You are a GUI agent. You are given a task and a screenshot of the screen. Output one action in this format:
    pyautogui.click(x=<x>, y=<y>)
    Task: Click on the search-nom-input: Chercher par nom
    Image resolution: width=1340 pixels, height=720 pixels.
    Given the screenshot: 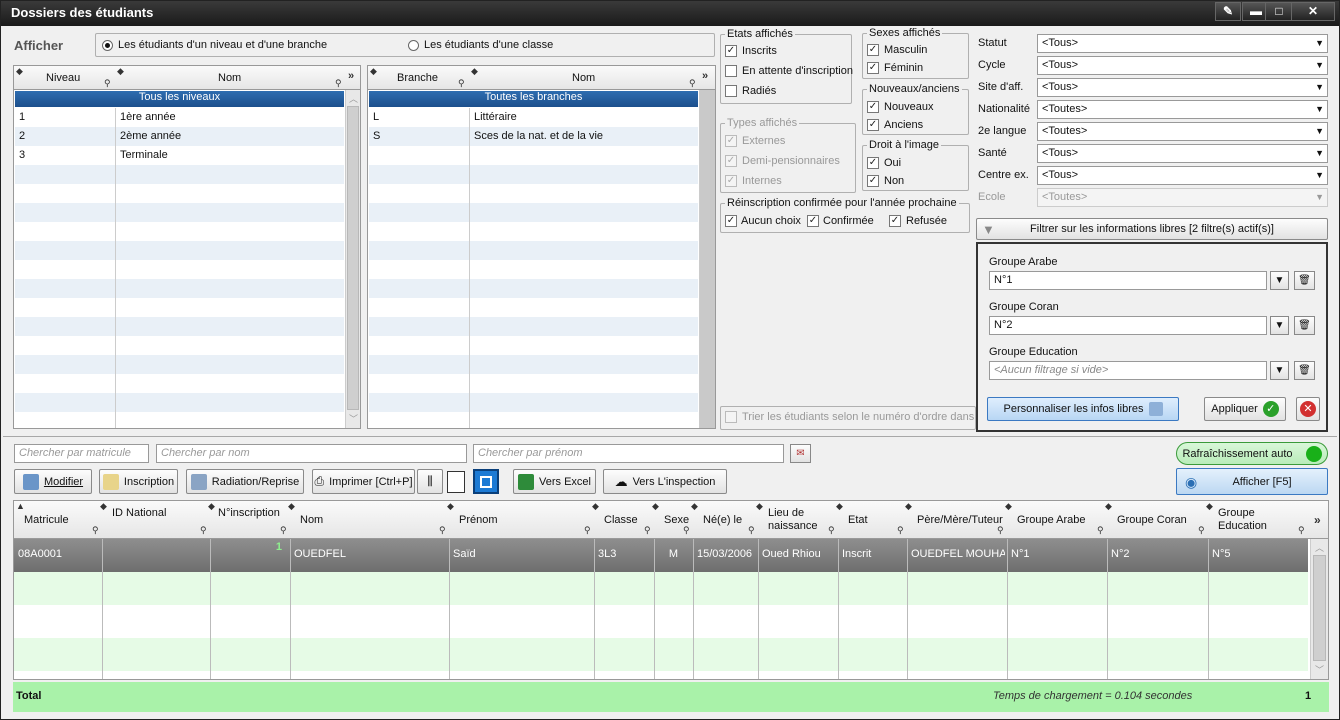 What is the action you would take?
    pyautogui.click(x=311, y=453)
    